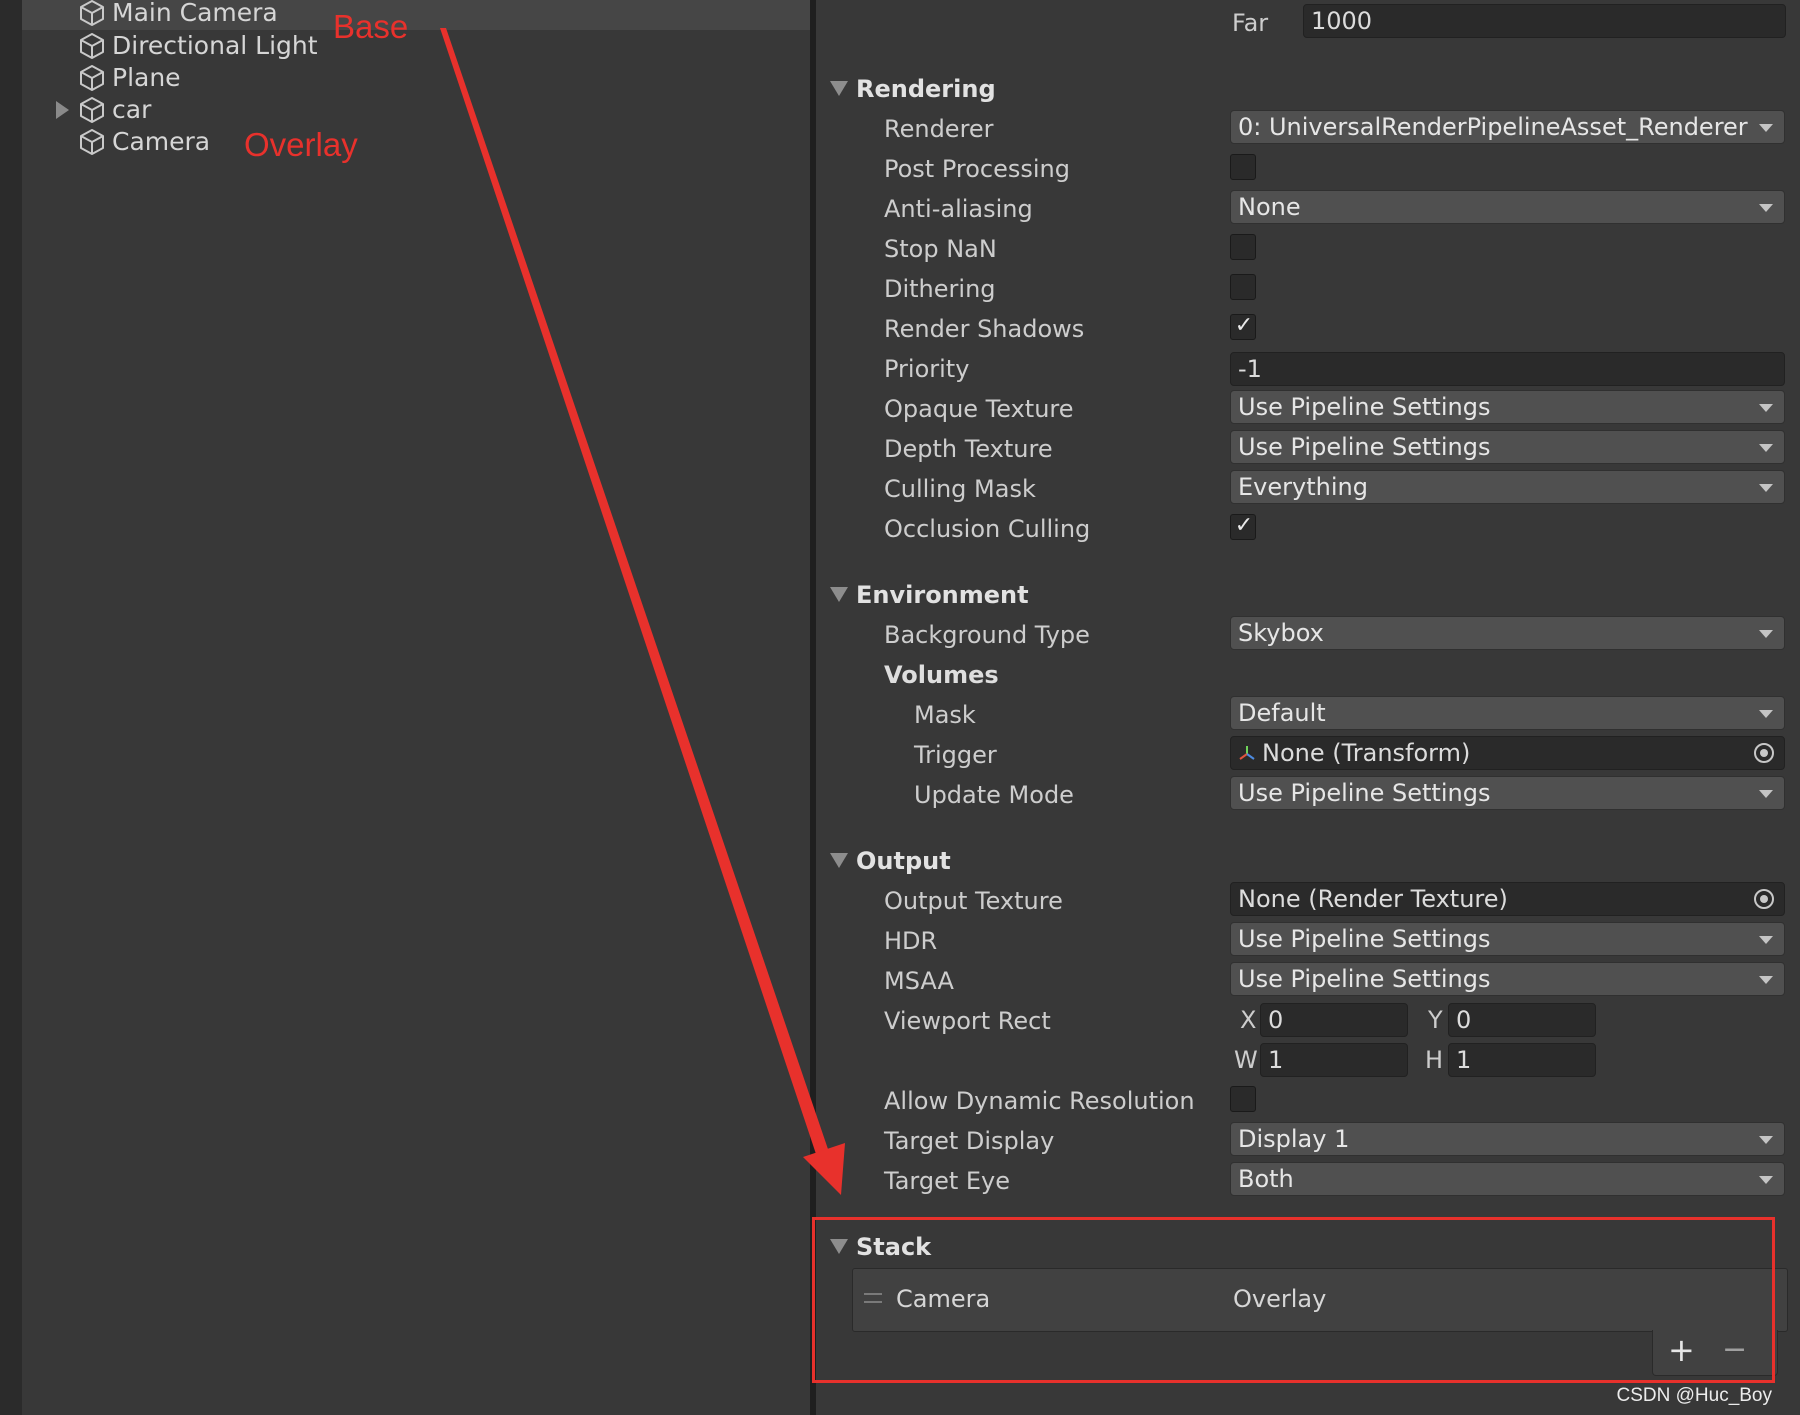  Describe the element at coordinates (1694, 1395) in the screenshot. I see `watermark: CSDN @Huc_Boy` at that location.